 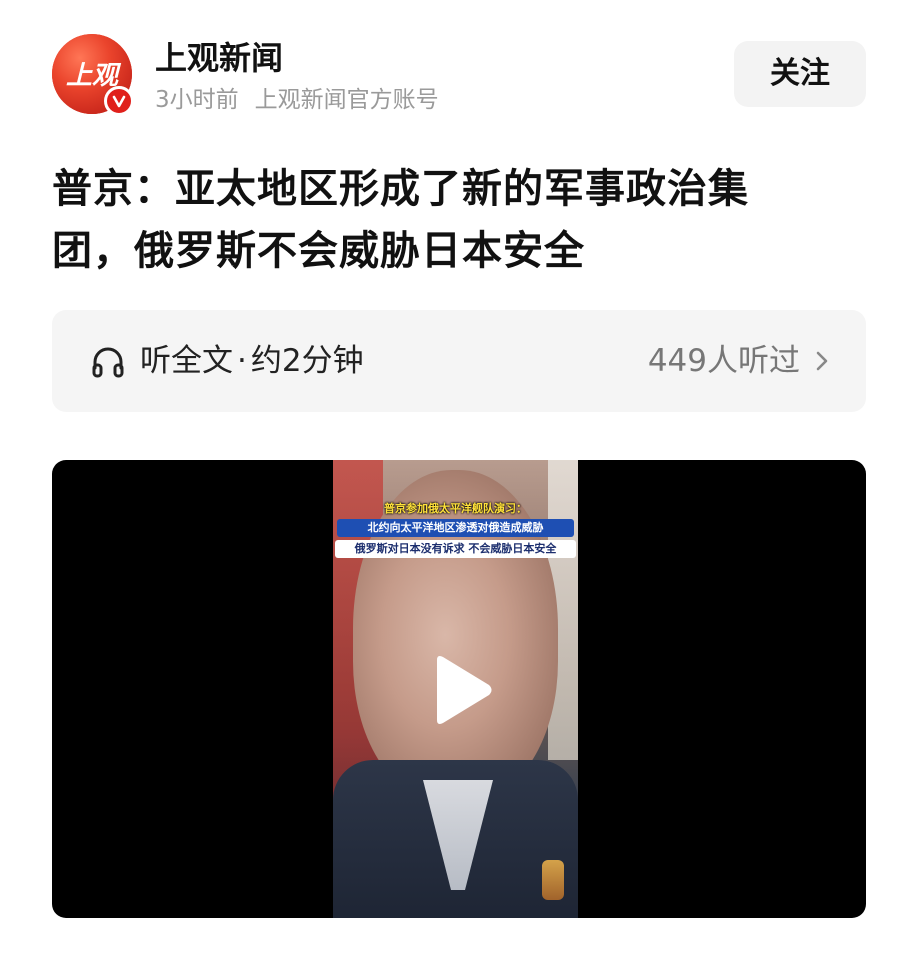 What do you see at coordinates (461, 220) in the screenshot?
I see `article-title: 普京：亚太地区形成了新的军事政治集 团，俄罗斯不会威胁日本安全` at bounding box center [461, 220].